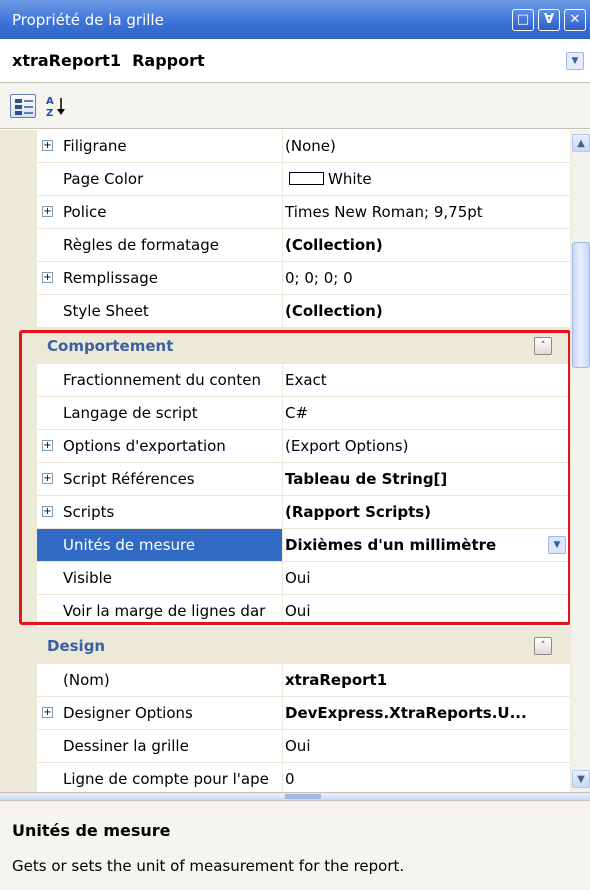 The height and width of the screenshot is (890, 590). I want to click on object-selector: xtraReport1 Rapport ▼, so click(295, 61).